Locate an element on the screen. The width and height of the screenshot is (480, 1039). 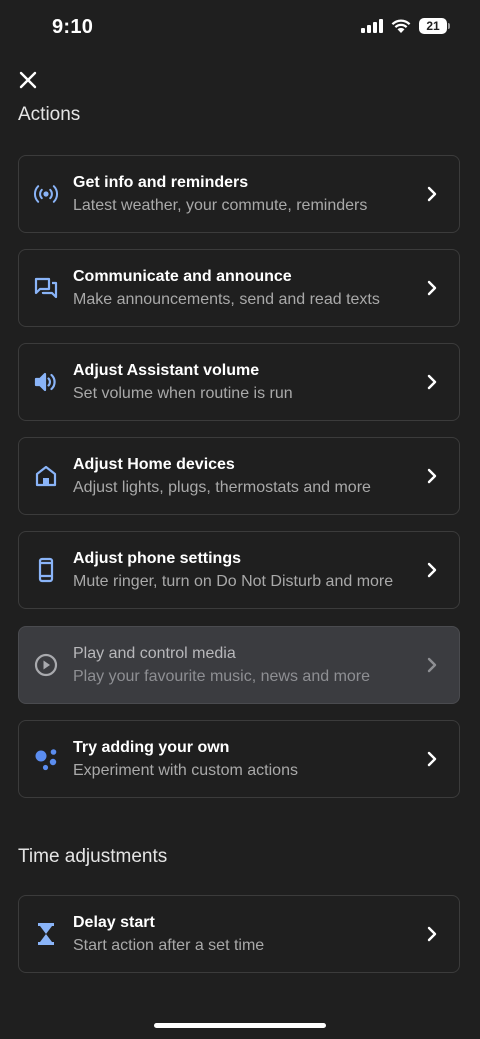
battery-icon: 21 is located at coordinates (433, 26).